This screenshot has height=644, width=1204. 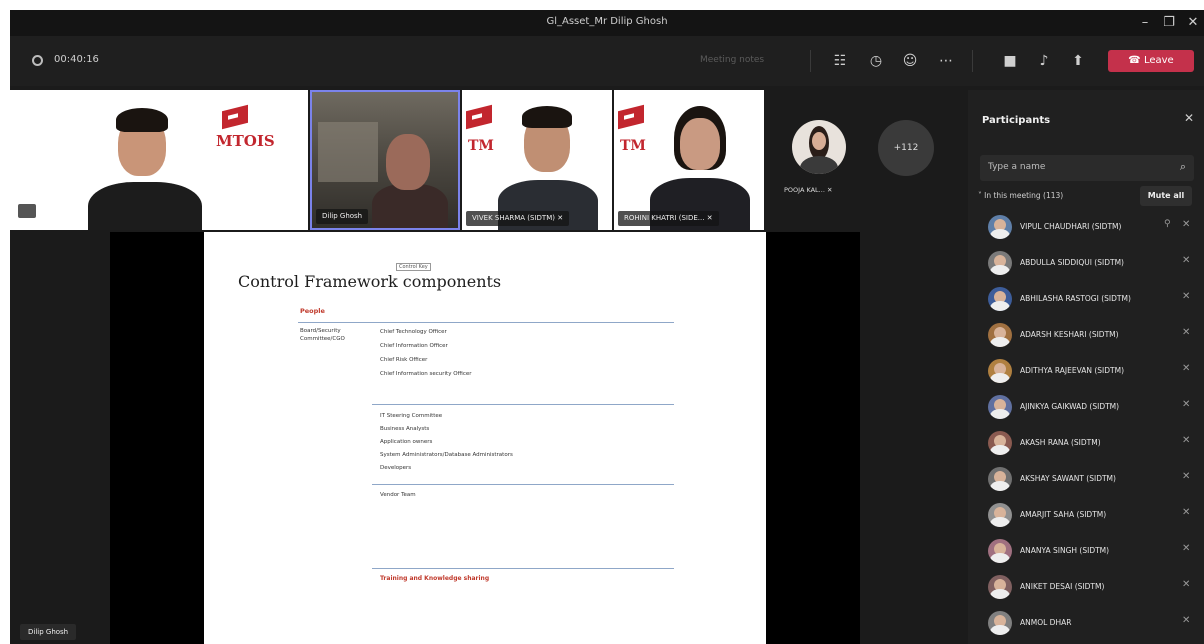 What do you see at coordinates (245, 141) in the screenshot?
I see `sidtm-logo-text: MTOIS` at bounding box center [245, 141].